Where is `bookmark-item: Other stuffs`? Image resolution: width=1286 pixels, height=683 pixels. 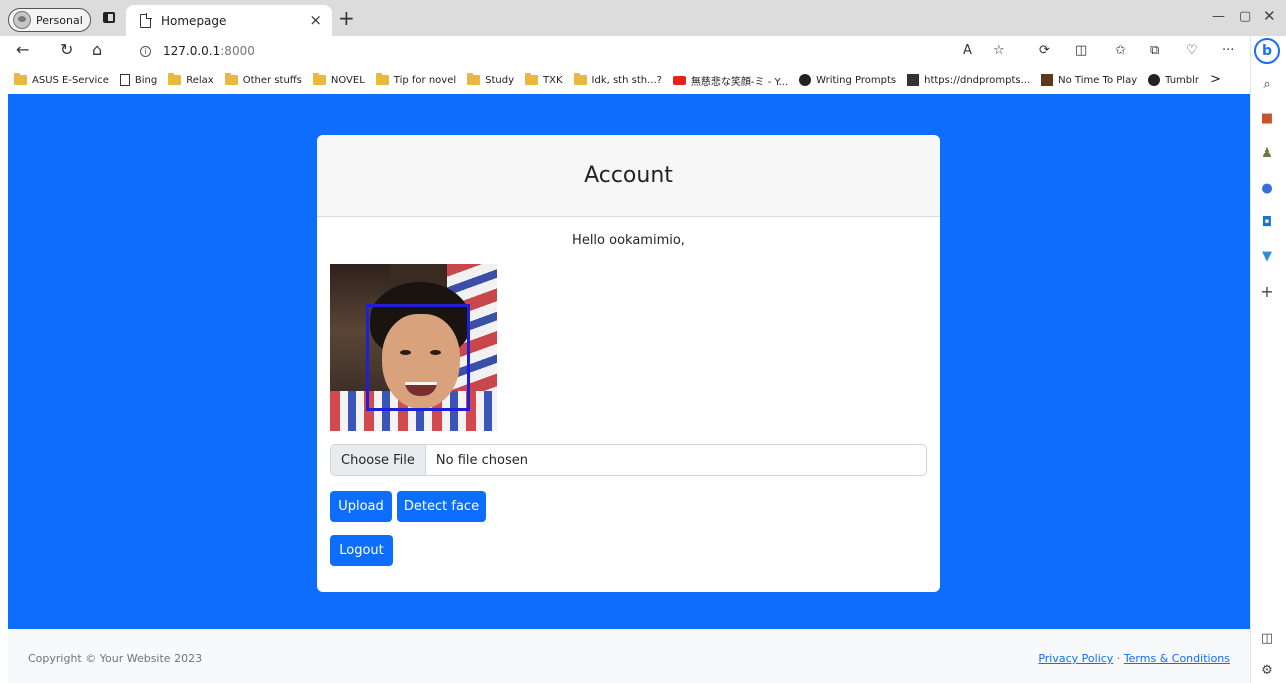
bookmark-item: Other stuffs is located at coordinates (263, 79).